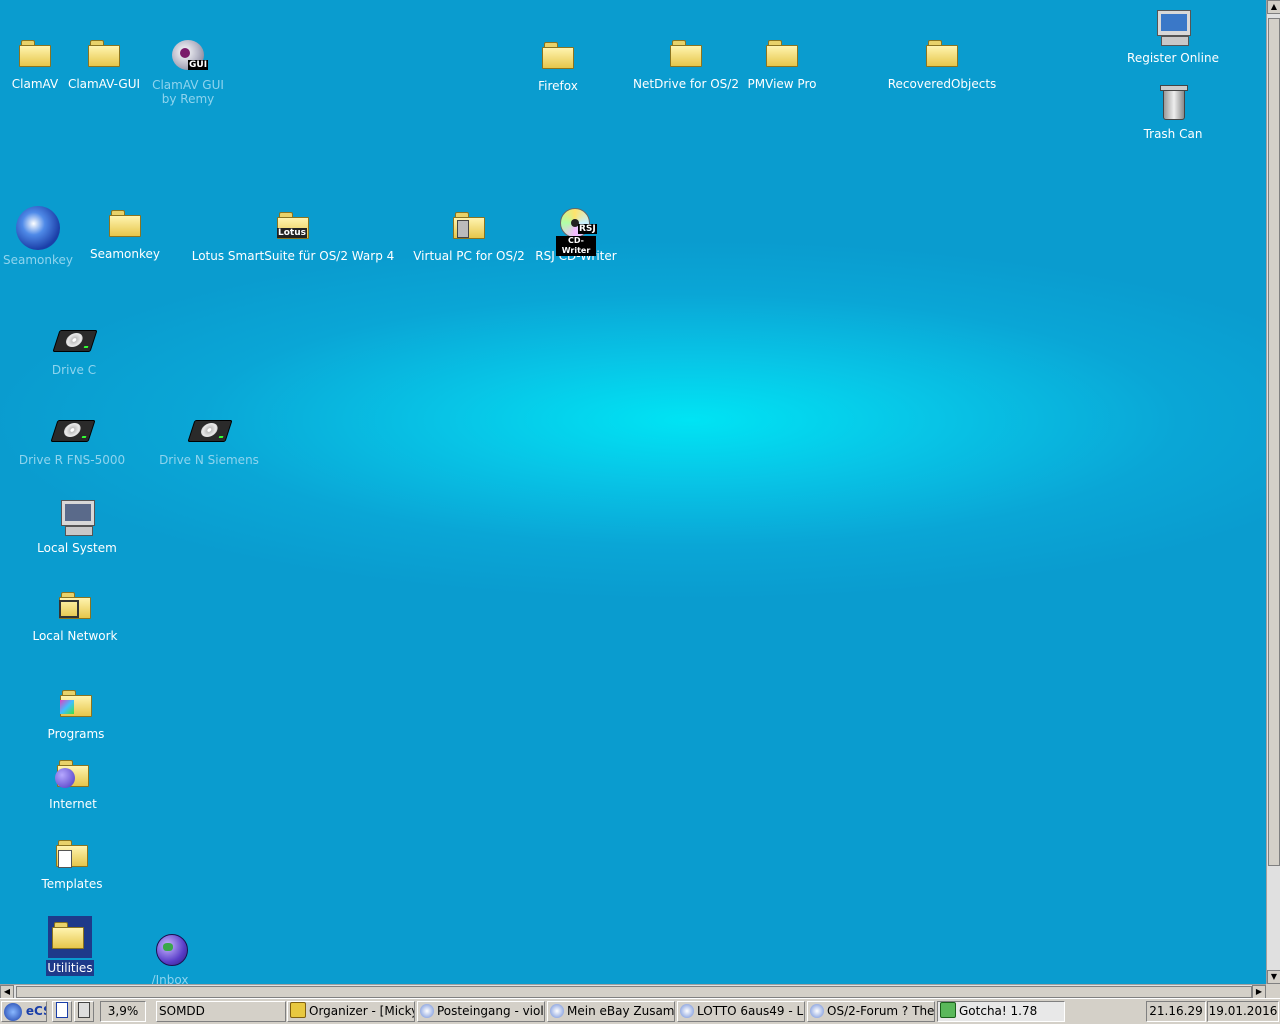 The image size is (1280, 1024). What do you see at coordinates (76, 713) in the screenshot?
I see `desktop-icon-programs: Programs` at bounding box center [76, 713].